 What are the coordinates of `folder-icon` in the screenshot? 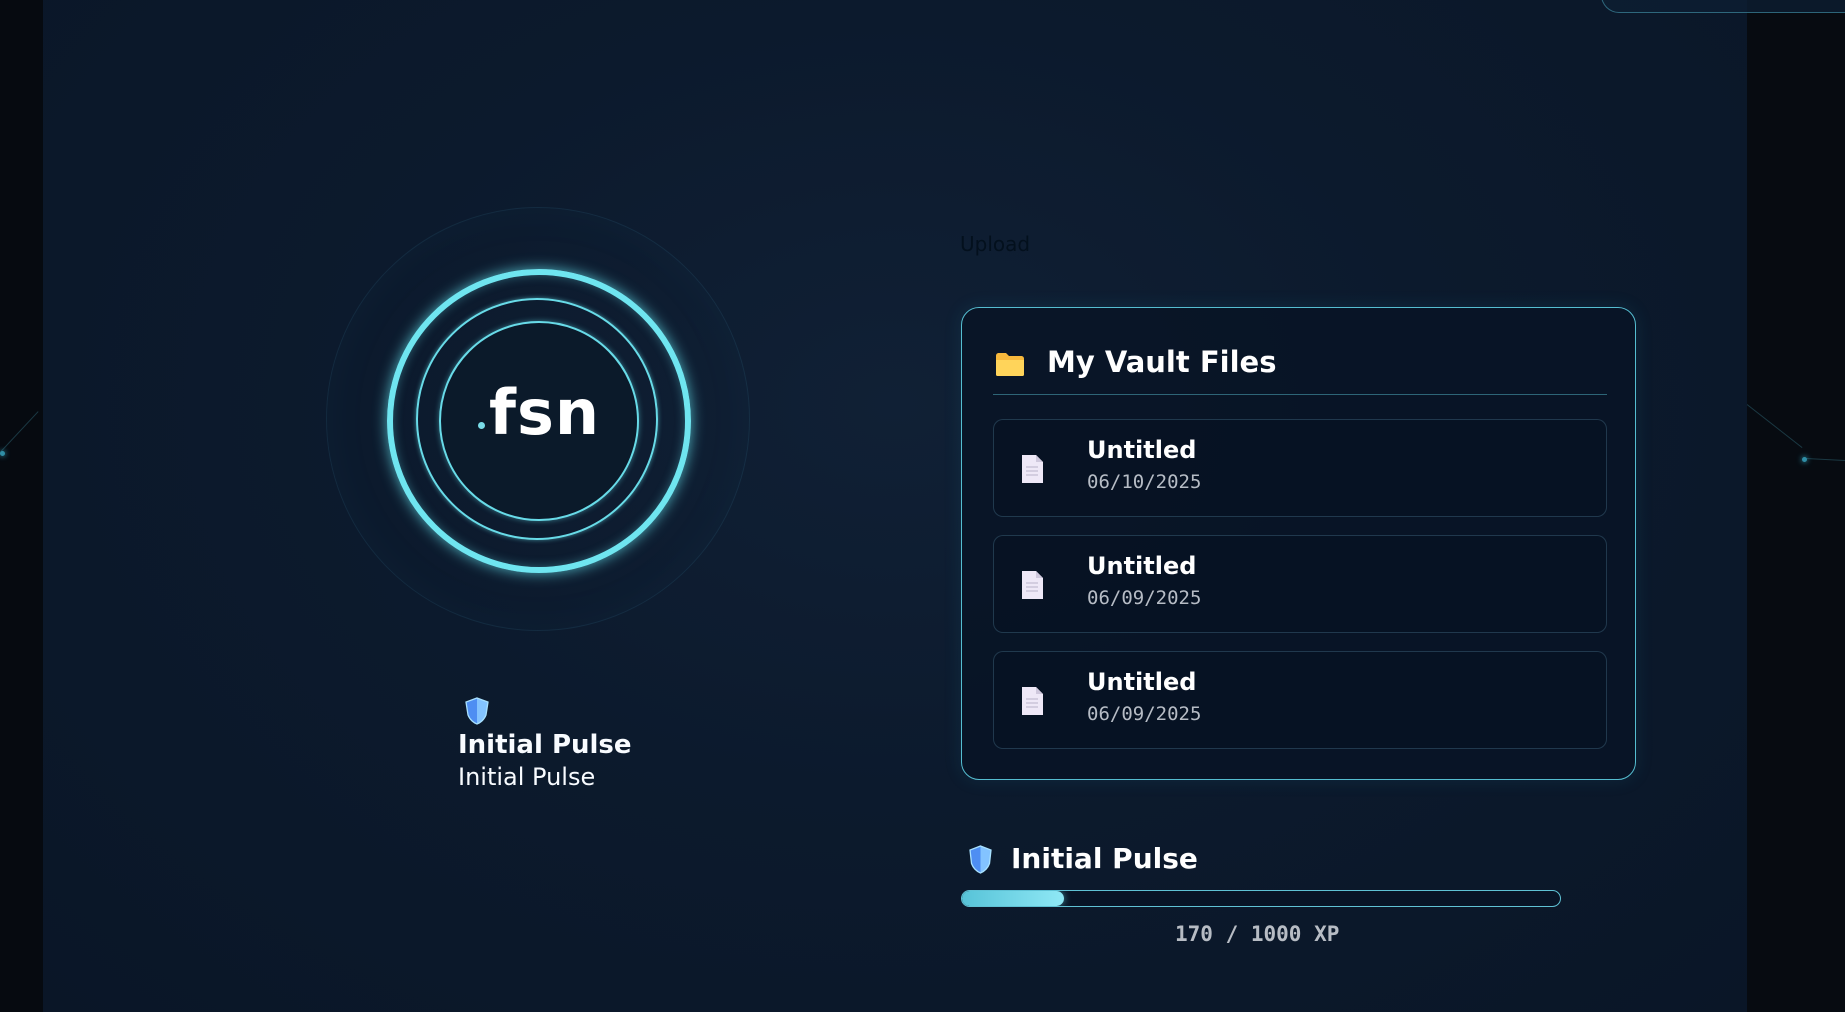 It's located at (1010, 364).